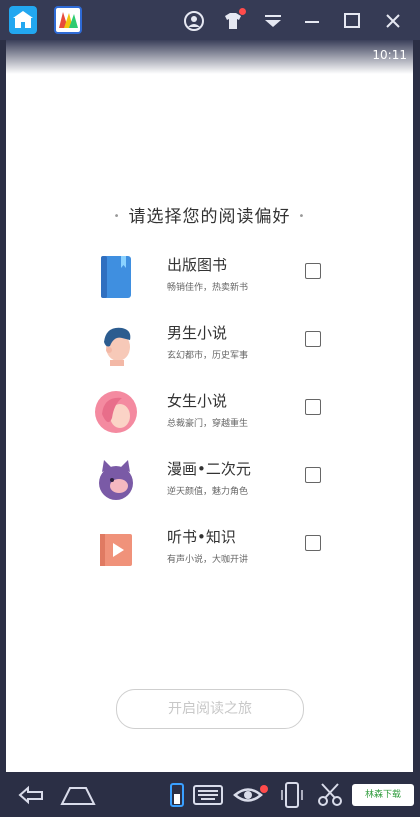  Describe the element at coordinates (30, 798) in the screenshot. I see `back-icon` at that location.